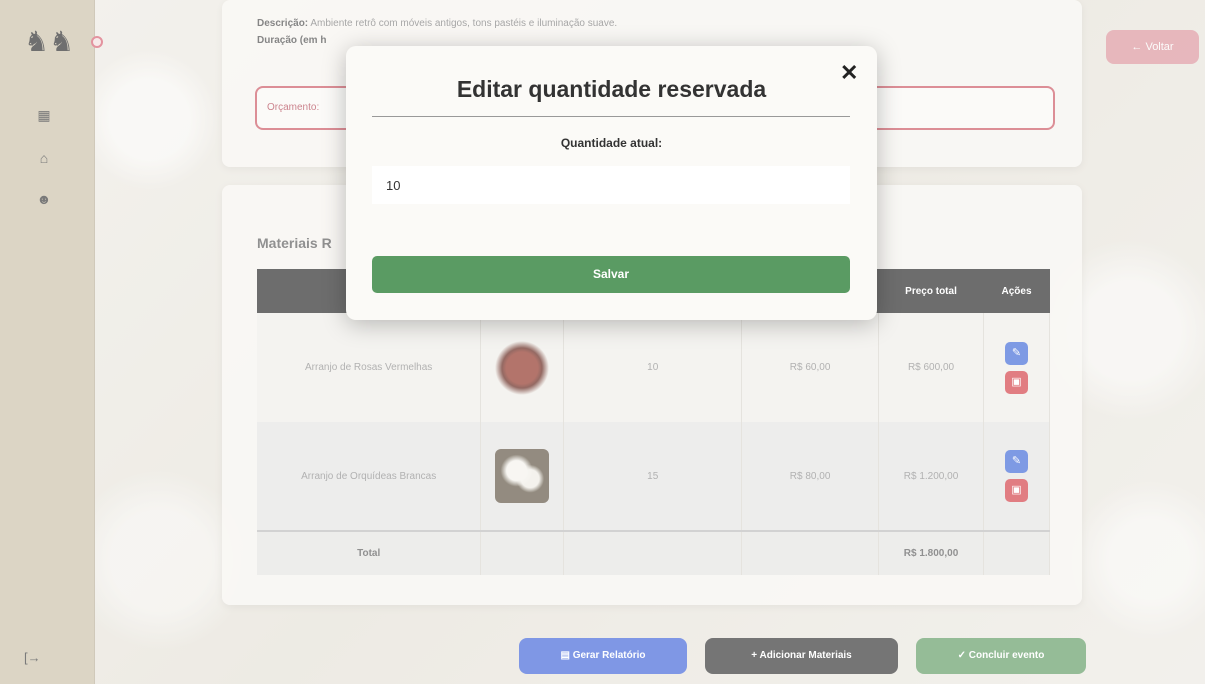 Image resolution: width=1205 pixels, height=684 pixels. I want to click on save-button: Salvar, so click(611, 274).